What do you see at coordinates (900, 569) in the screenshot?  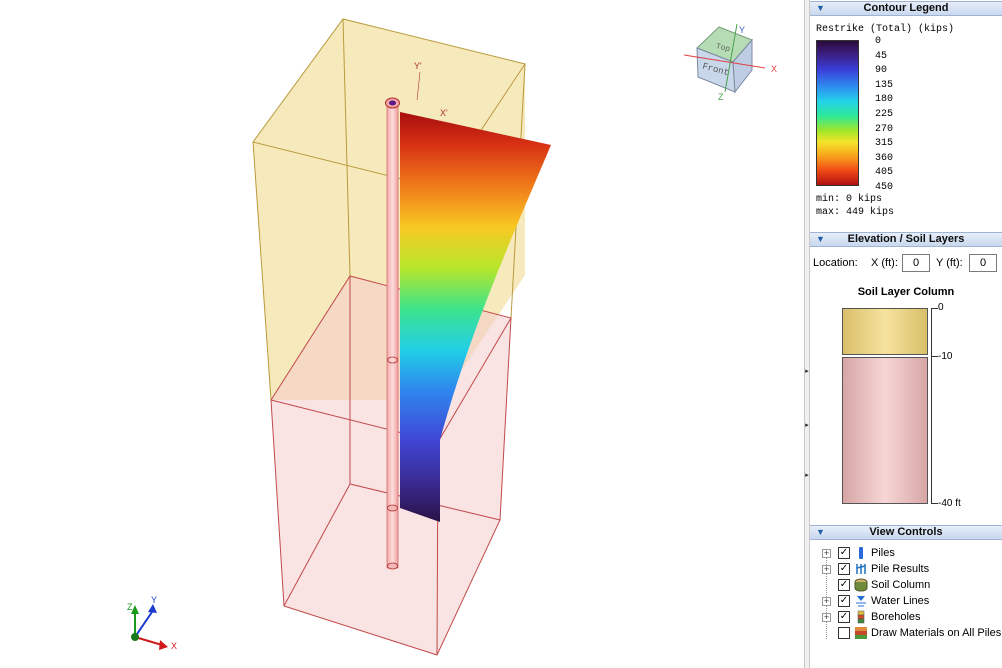 I see `tree-label-pile-results: Pile Results` at bounding box center [900, 569].